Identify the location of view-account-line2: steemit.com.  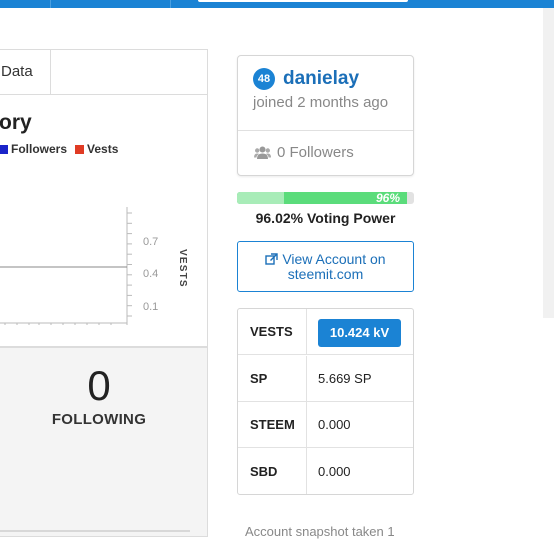
(325, 274).